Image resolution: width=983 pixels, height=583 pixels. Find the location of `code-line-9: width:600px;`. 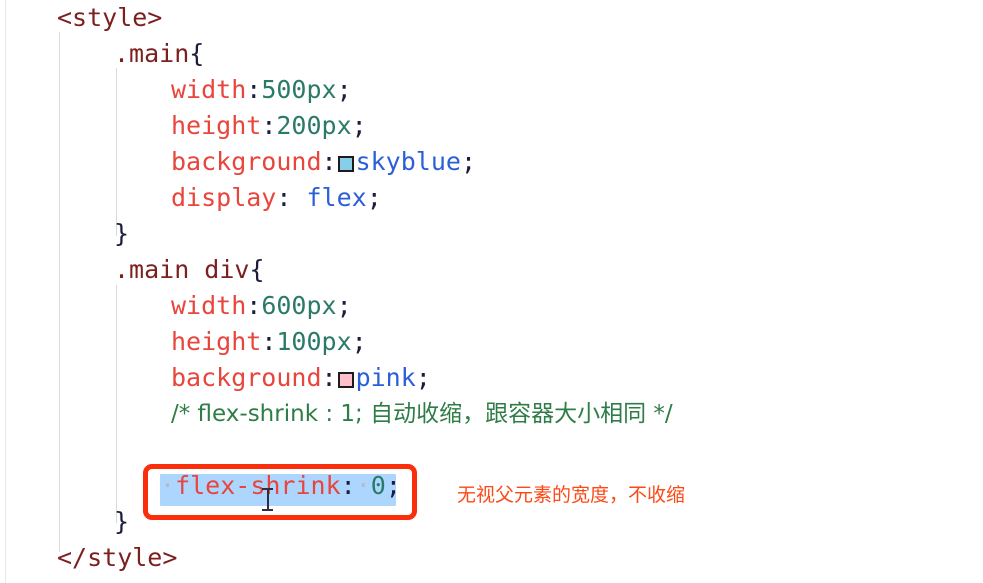

code-line-9: width:600px; is located at coordinates (491, 306).